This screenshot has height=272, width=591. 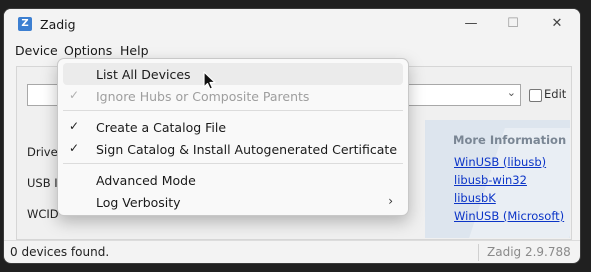 I want to click on info-title: More Information, so click(x=510, y=140).